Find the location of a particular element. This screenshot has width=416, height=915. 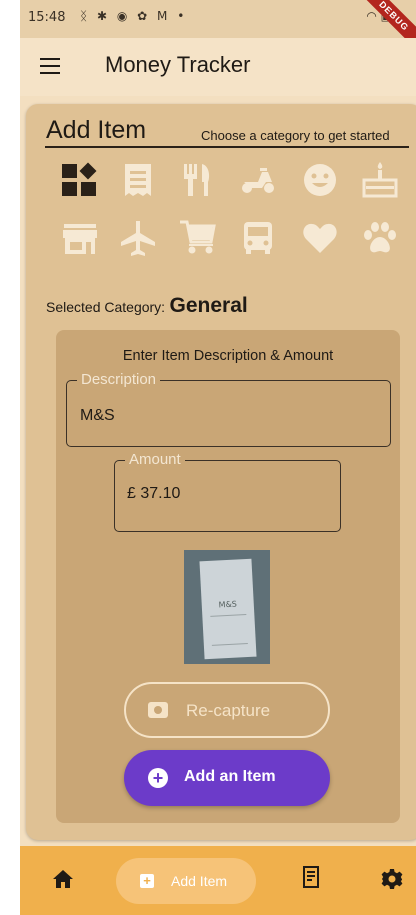

app-title: Money Tracker is located at coordinates (178, 64).